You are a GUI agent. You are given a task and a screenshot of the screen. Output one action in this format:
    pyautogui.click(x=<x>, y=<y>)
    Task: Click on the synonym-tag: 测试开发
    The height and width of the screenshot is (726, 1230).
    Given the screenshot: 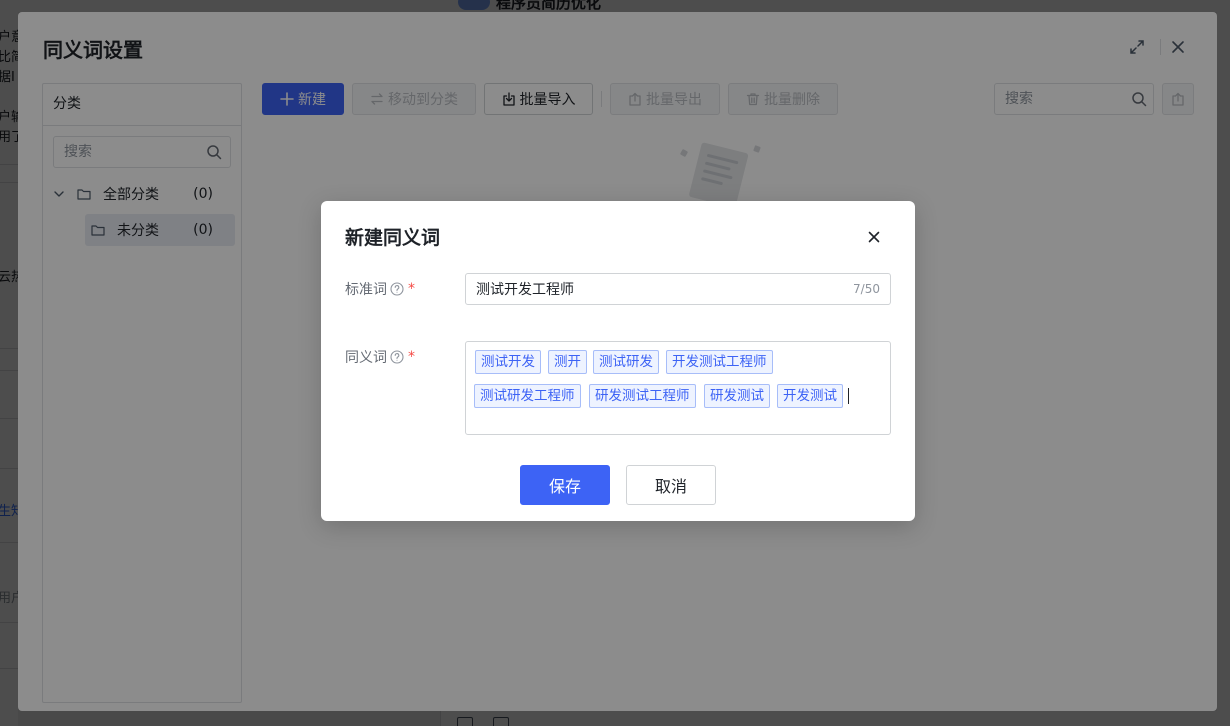 What is the action you would take?
    pyautogui.click(x=508, y=362)
    